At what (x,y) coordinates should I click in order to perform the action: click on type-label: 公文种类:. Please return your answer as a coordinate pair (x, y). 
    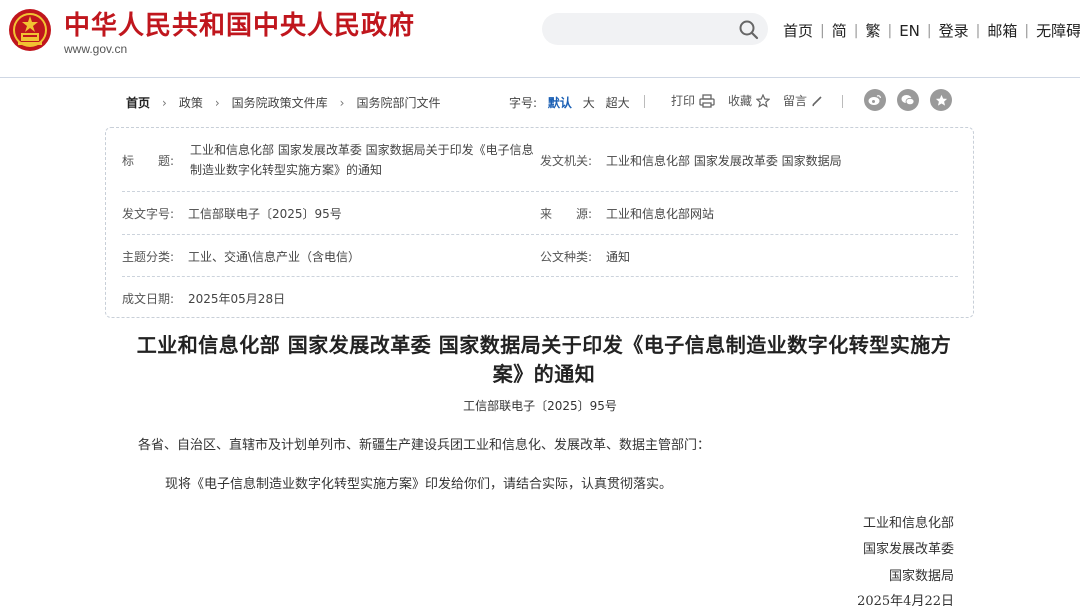
    Looking at the image, I should click on (566, 257).